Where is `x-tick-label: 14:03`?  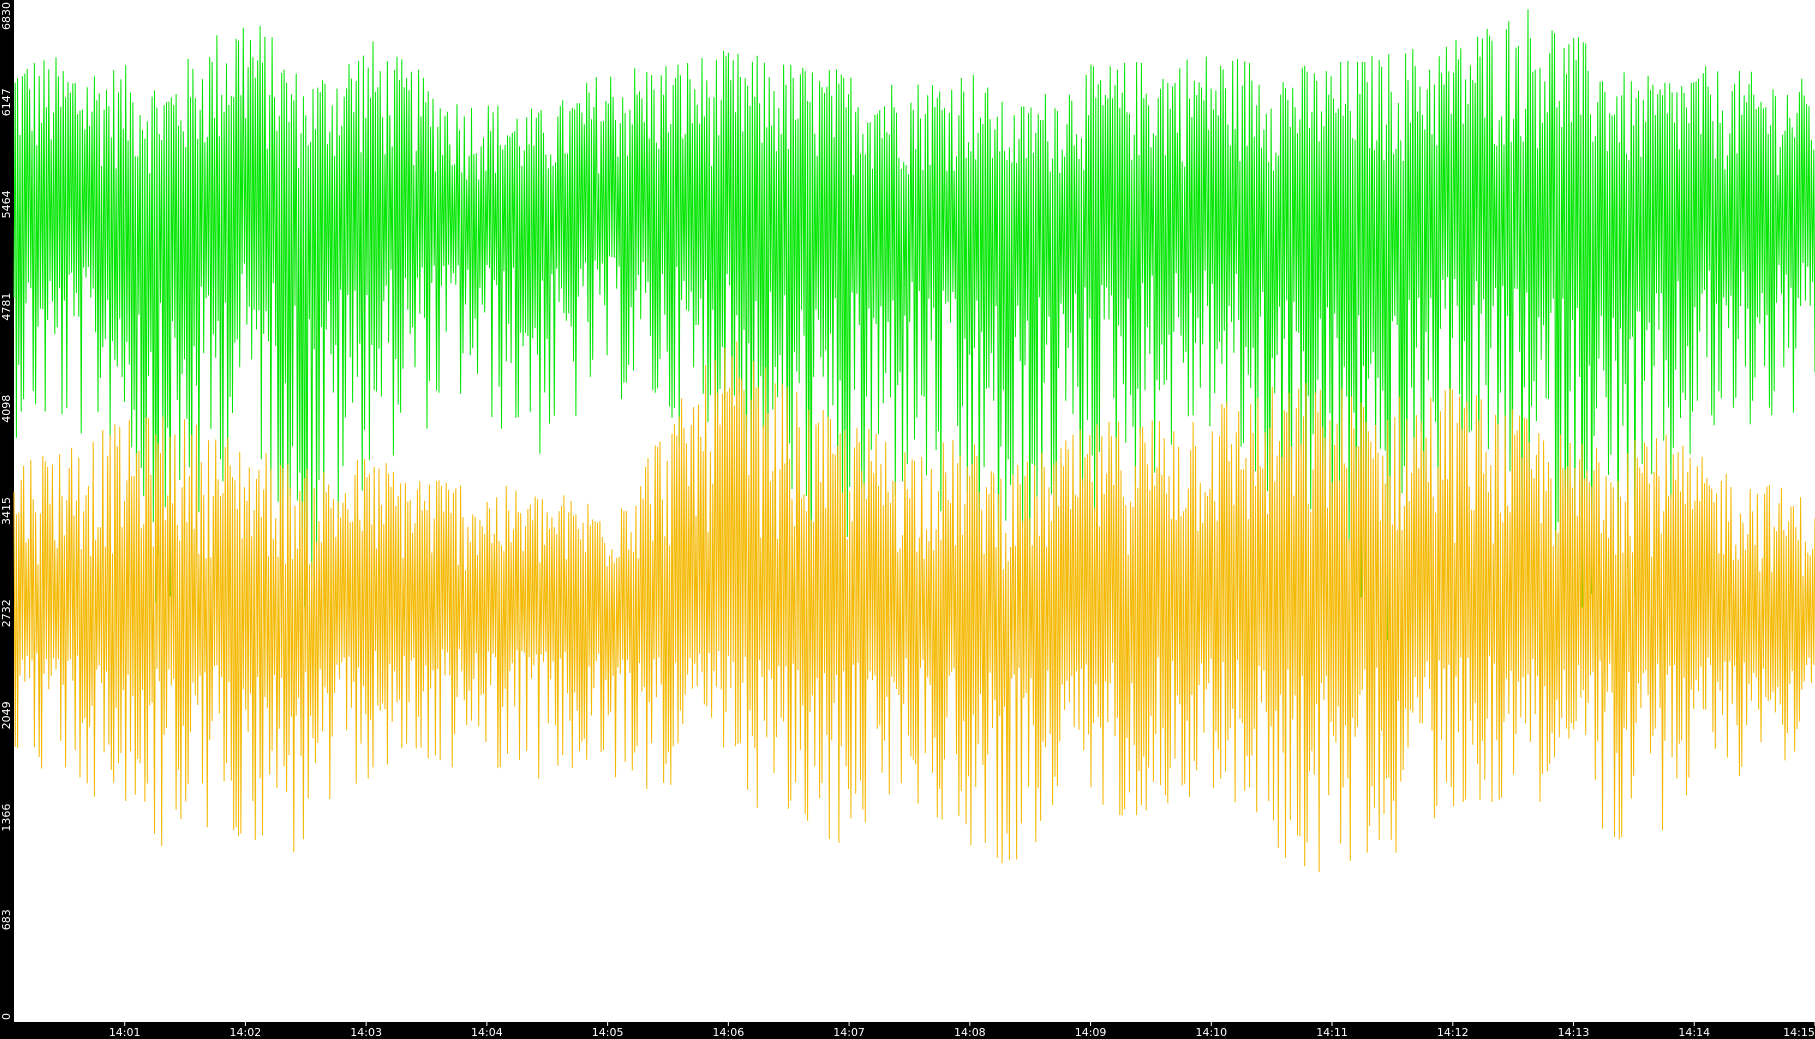
x-tick-label: 14:03 is located at coordinates (366, 1032).